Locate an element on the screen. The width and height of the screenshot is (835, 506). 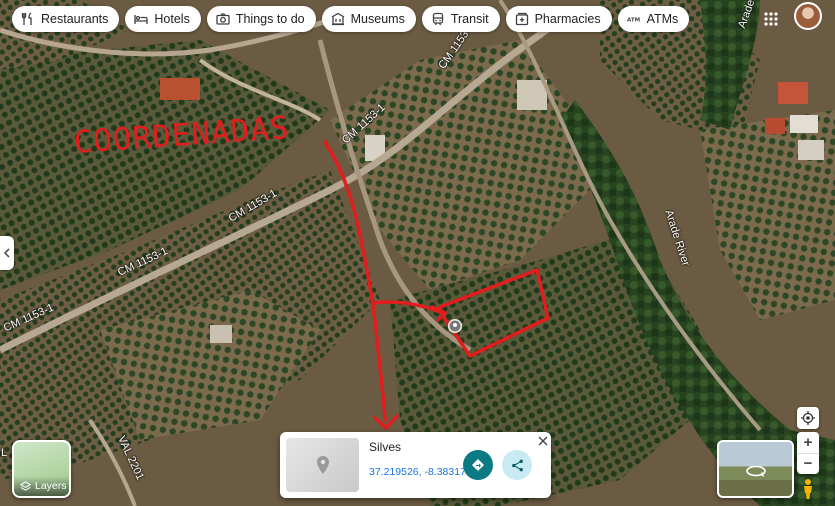
pharmacy-icon is located at coordinates (521, 19).